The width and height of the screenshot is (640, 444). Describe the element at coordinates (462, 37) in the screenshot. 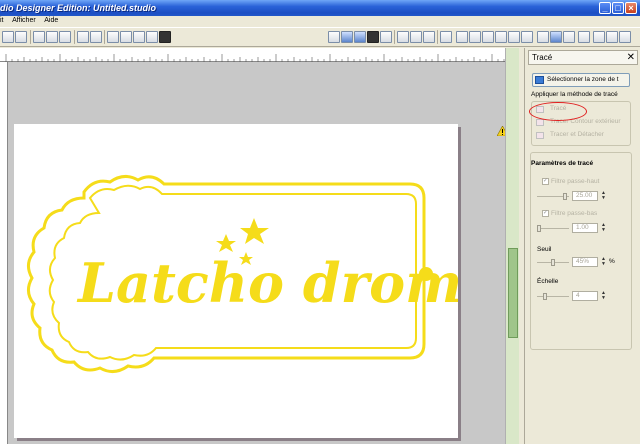

I see `rotate-icon` at that location.